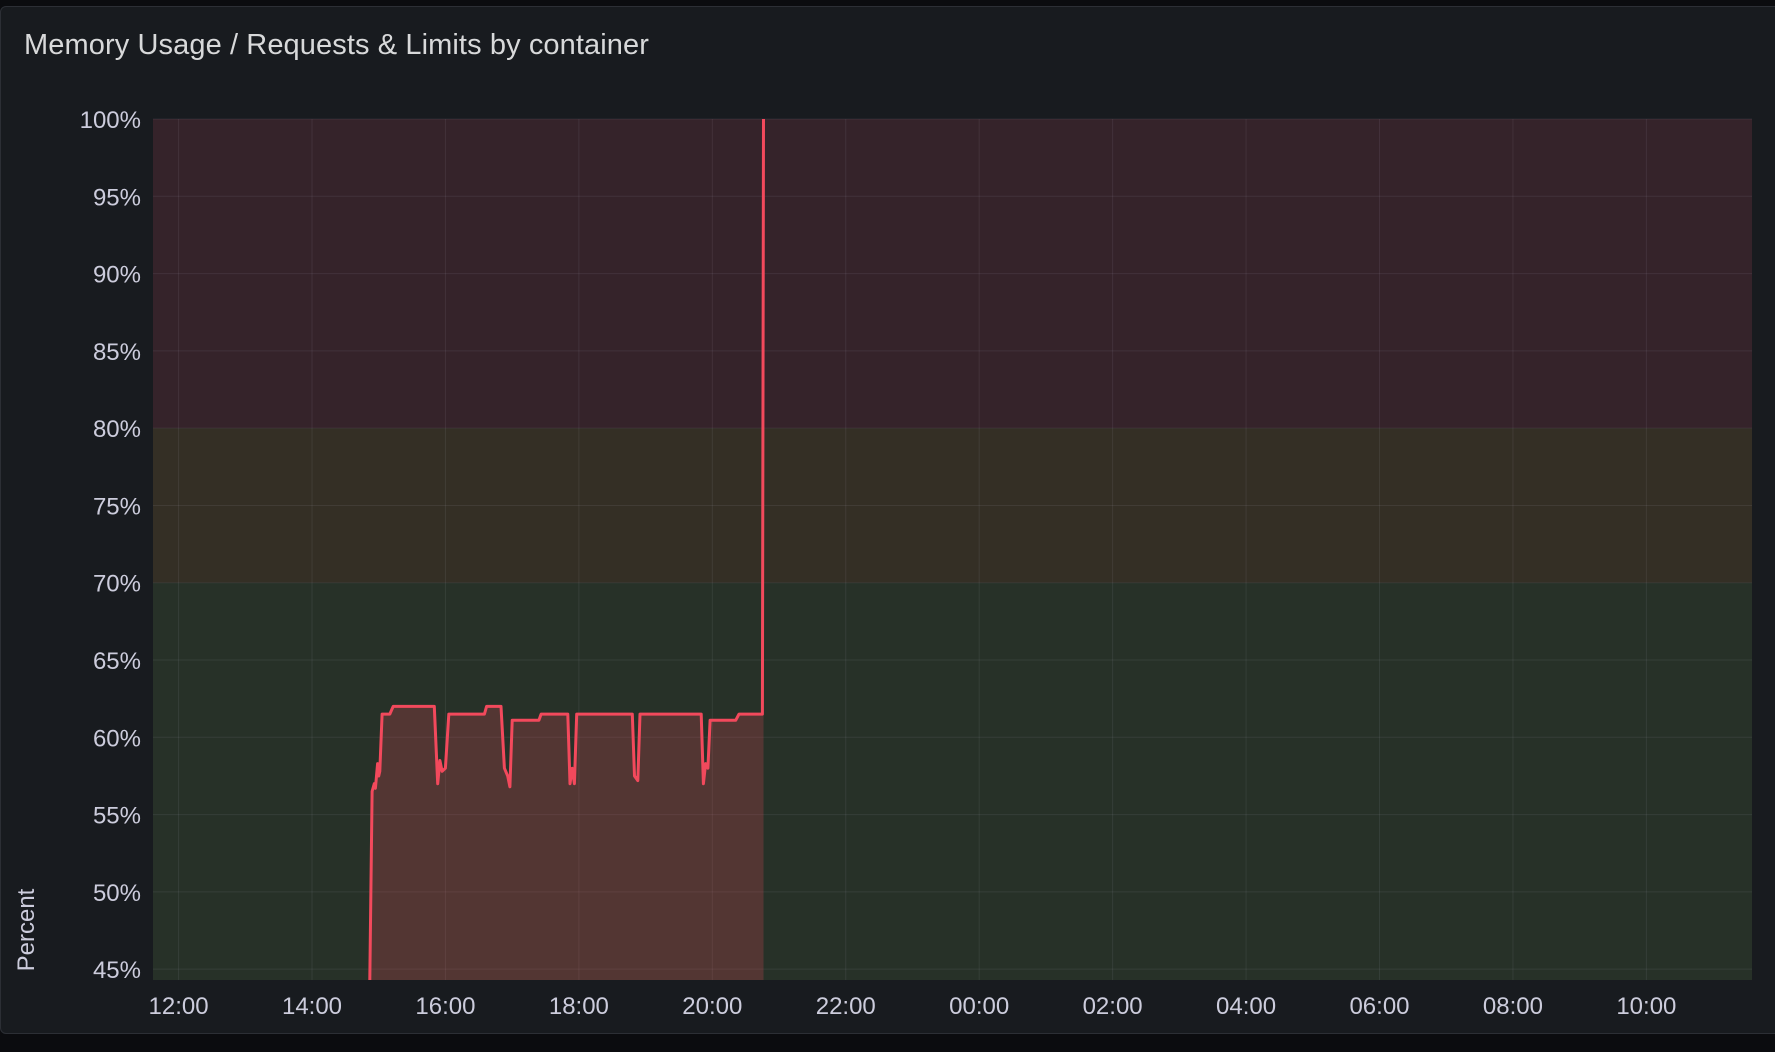  I want to click on x-tick-label-0: 12:00, so click(179, 1006).